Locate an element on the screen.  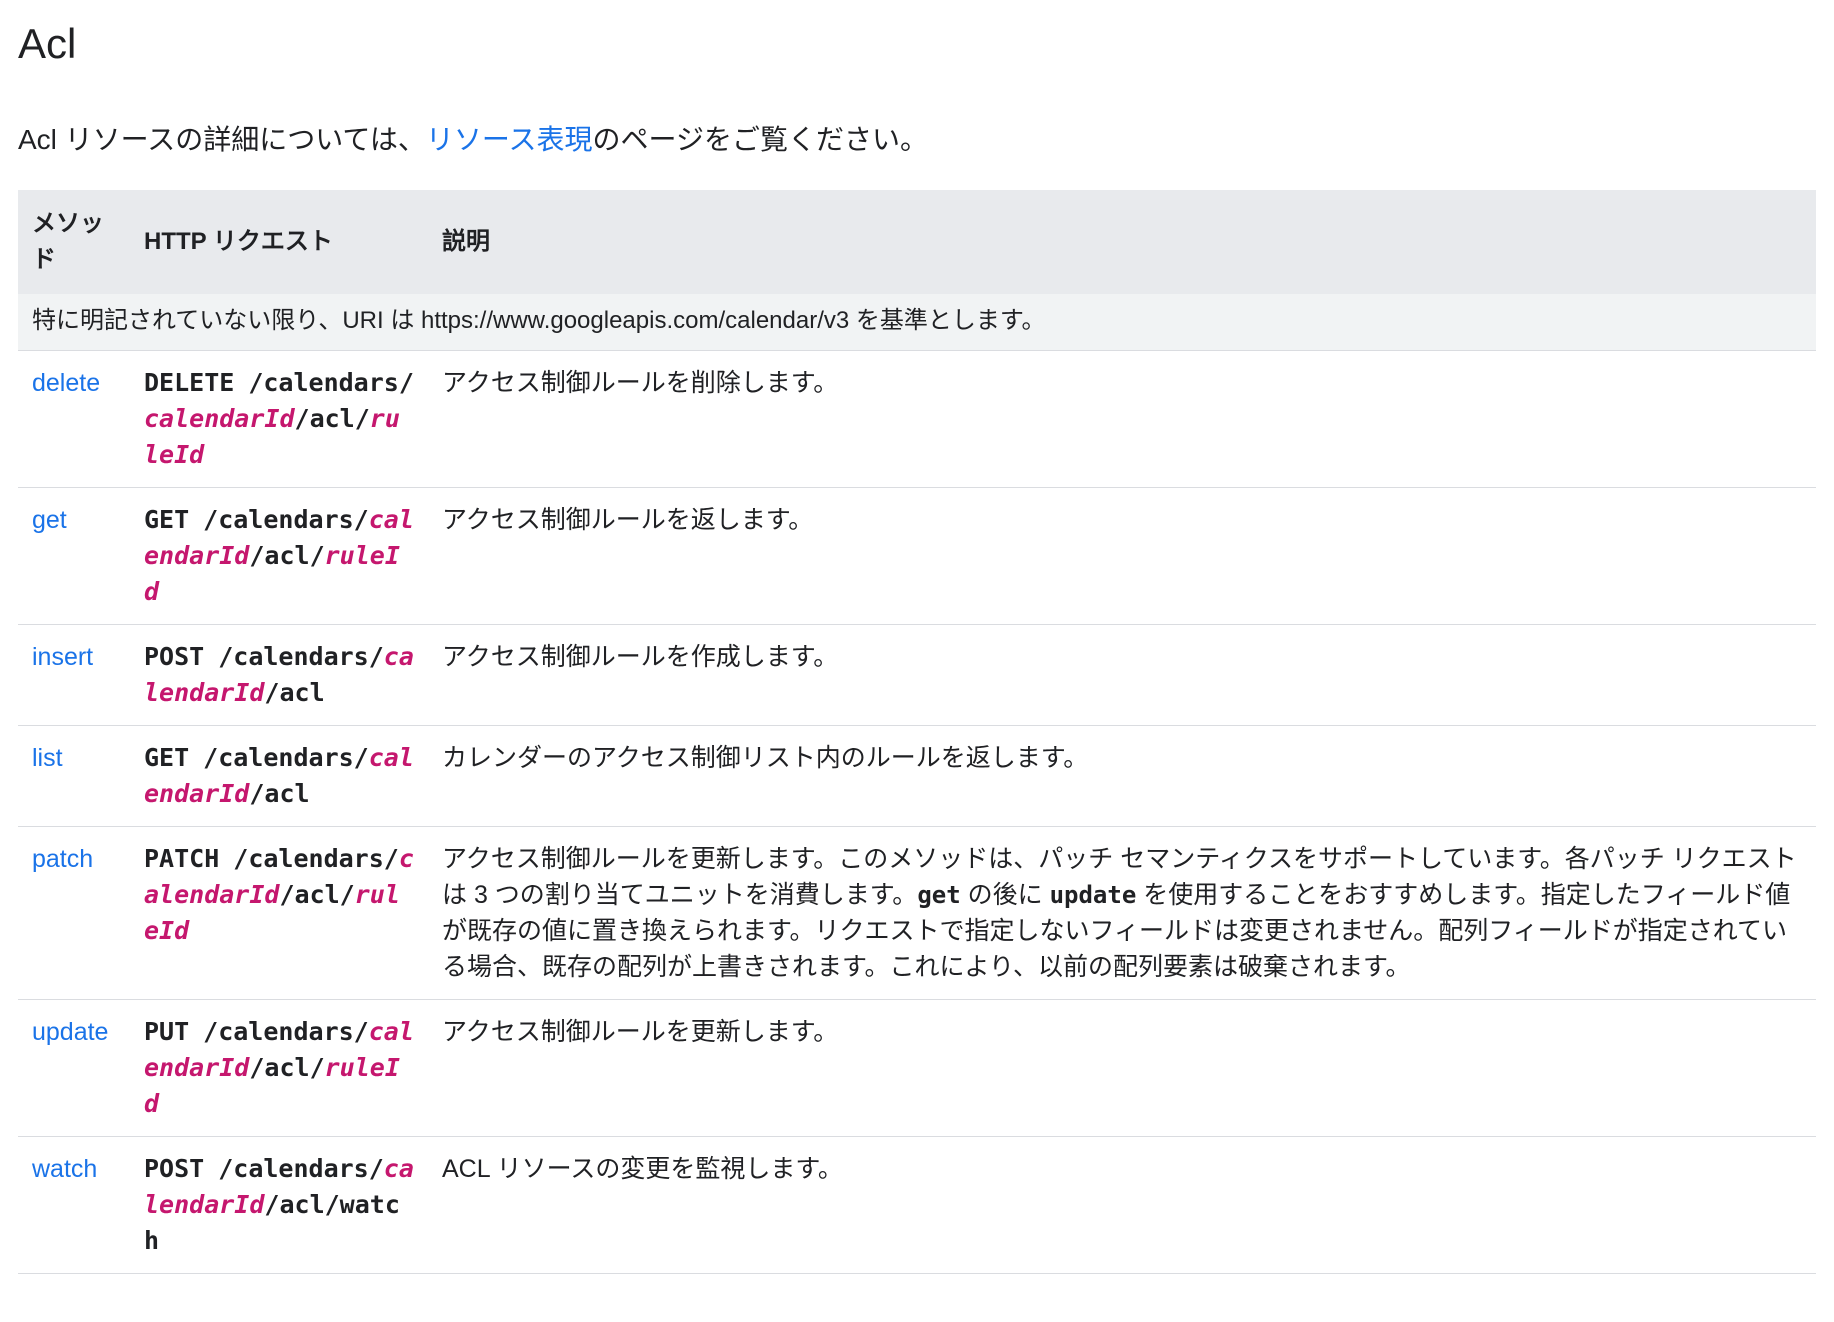
http-request-cell: POST/calendars/calendarId/acl/watch is located at coordinates (279, 1205).